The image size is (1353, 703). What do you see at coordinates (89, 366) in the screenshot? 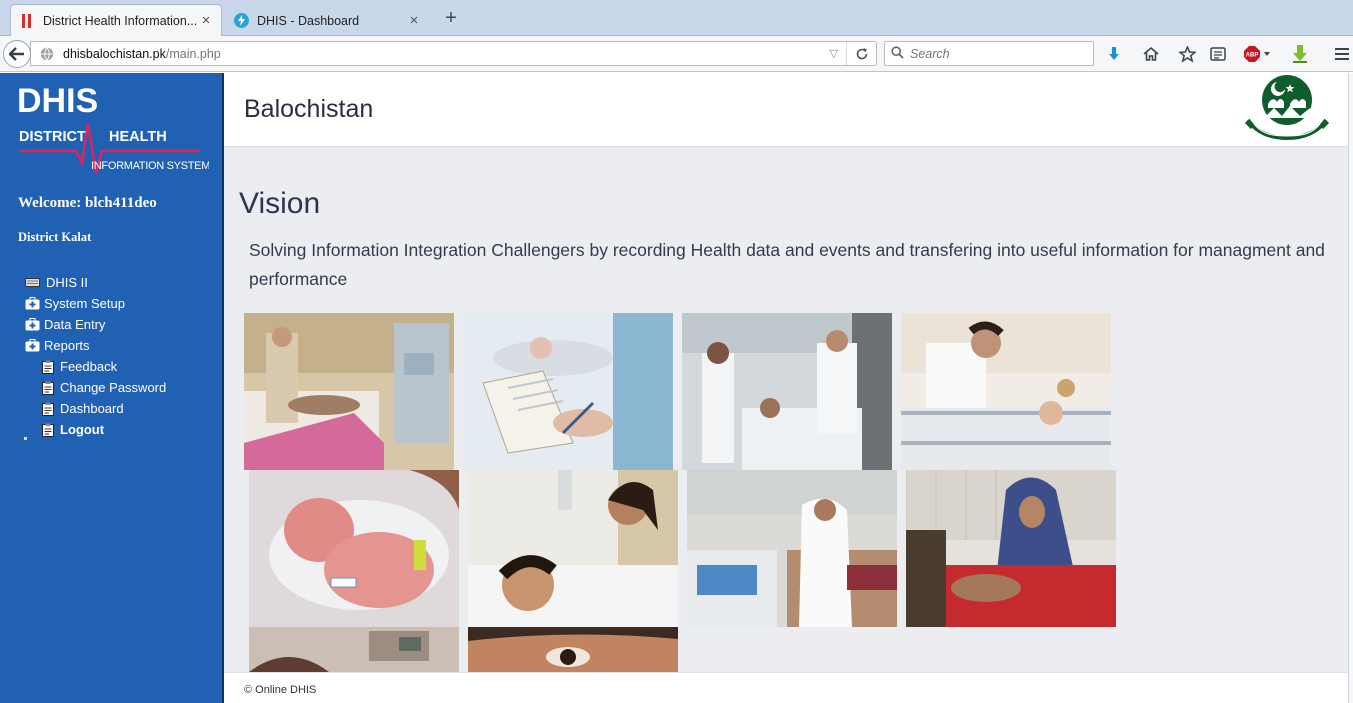
I see `sidebar-item-label: Feedback` at bounding box center [89, 366].